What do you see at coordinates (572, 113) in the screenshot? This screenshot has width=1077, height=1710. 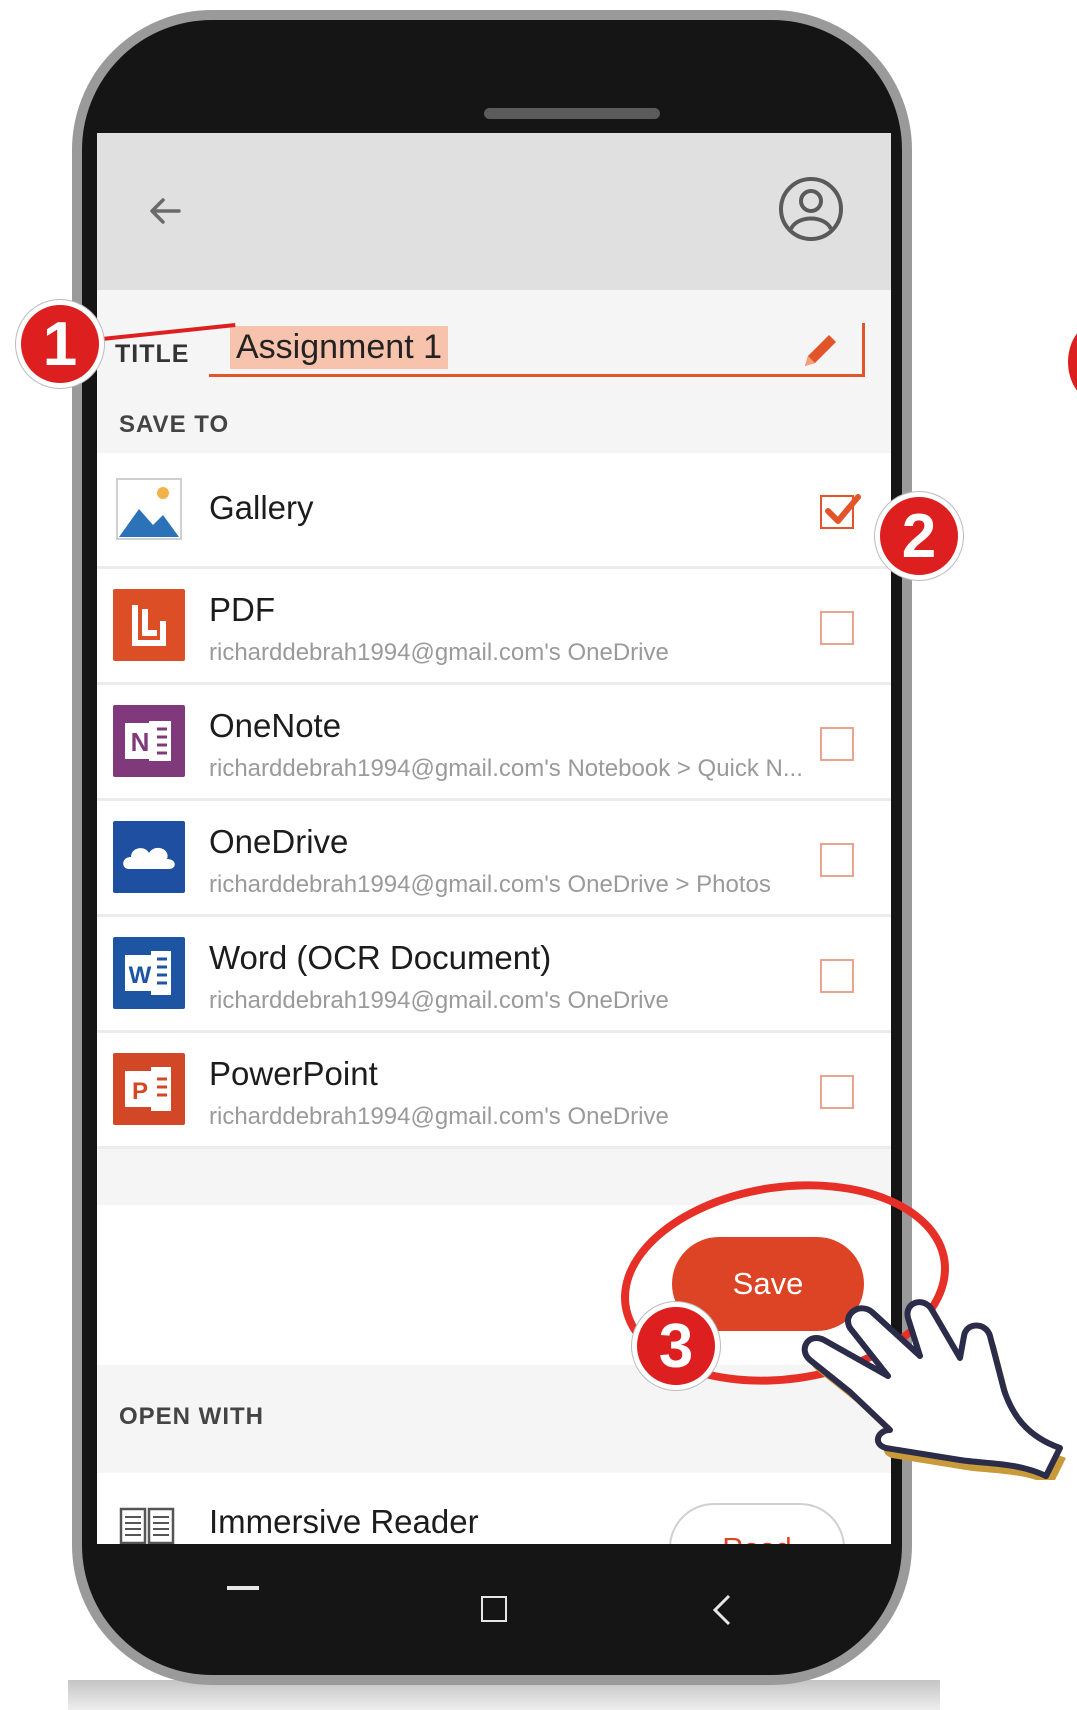 I see `phone-speaker` at bounding box center [572, 113].